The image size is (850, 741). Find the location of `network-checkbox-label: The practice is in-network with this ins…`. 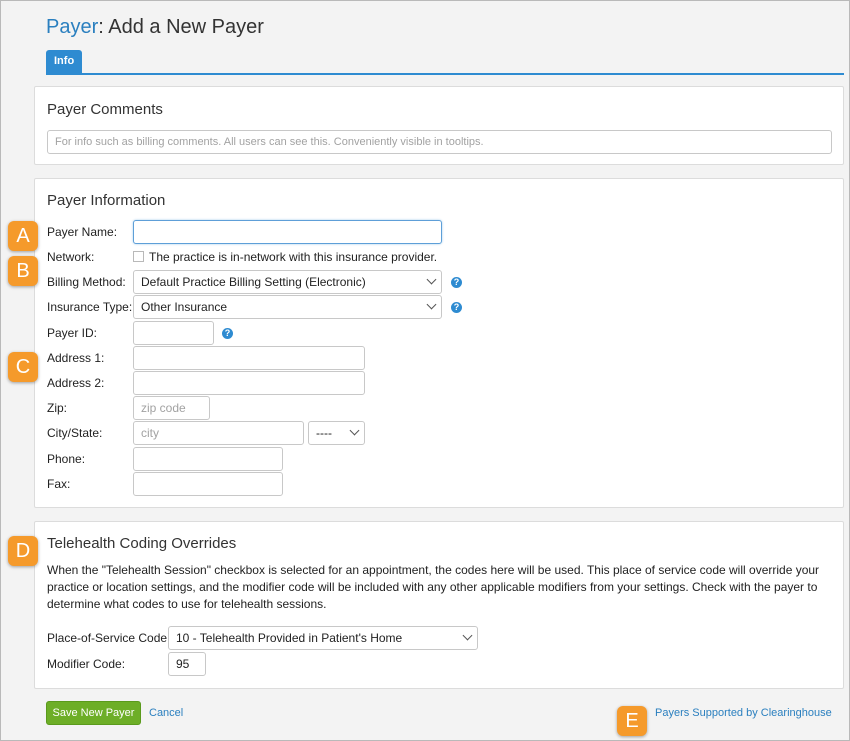

network-checkbox-label: The practice is in-network with this ins… is located at coordinates (293, 257).